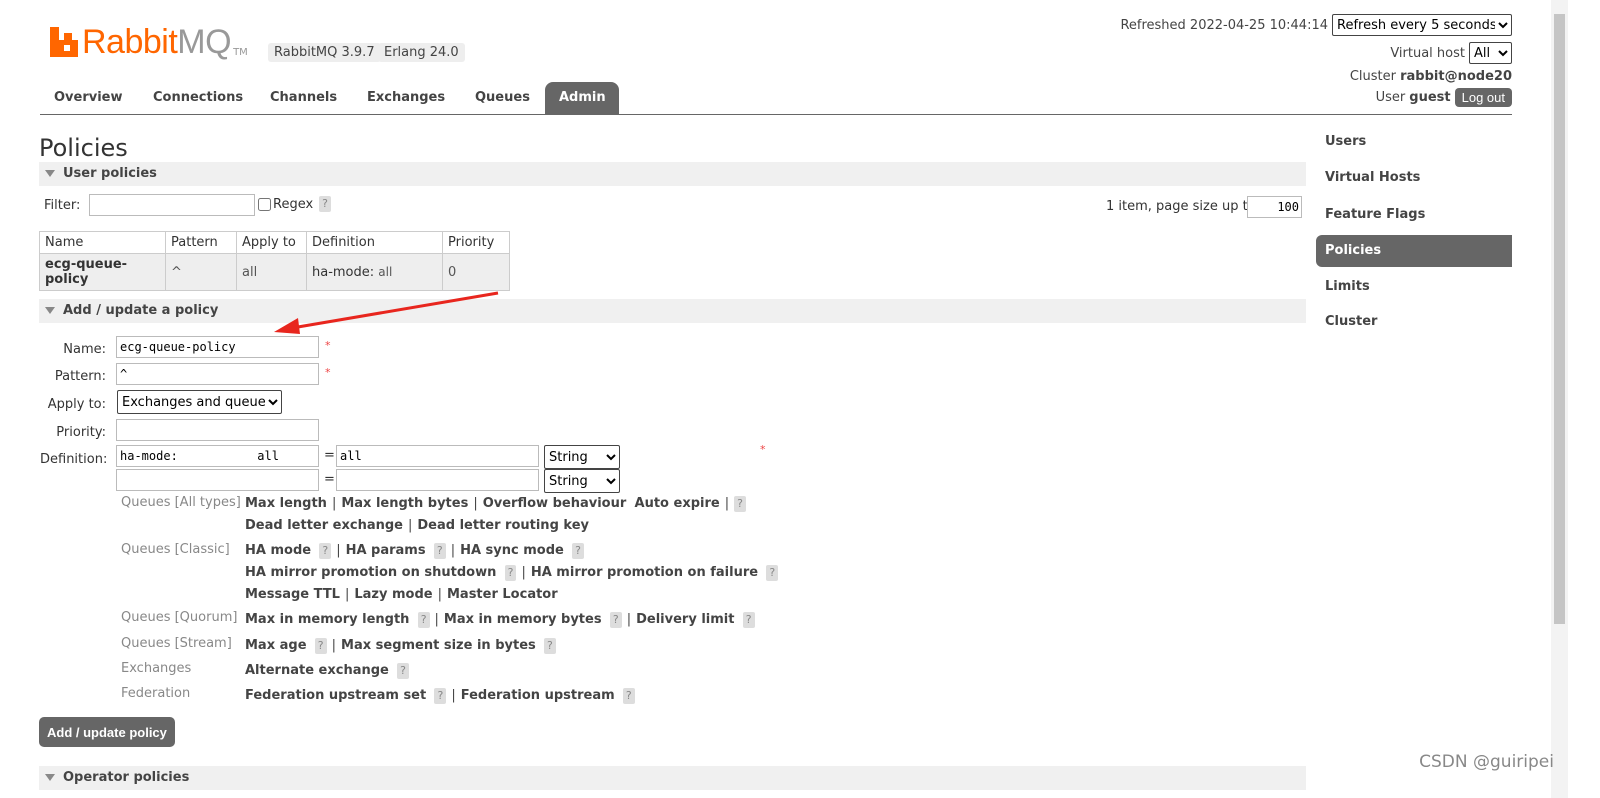 This screenshot has height=798, width=1600. What do you see at coordinates (271, 242) in the screenshot?
I see `col-apply-to: Apply to` at bounding box center [271, 242].